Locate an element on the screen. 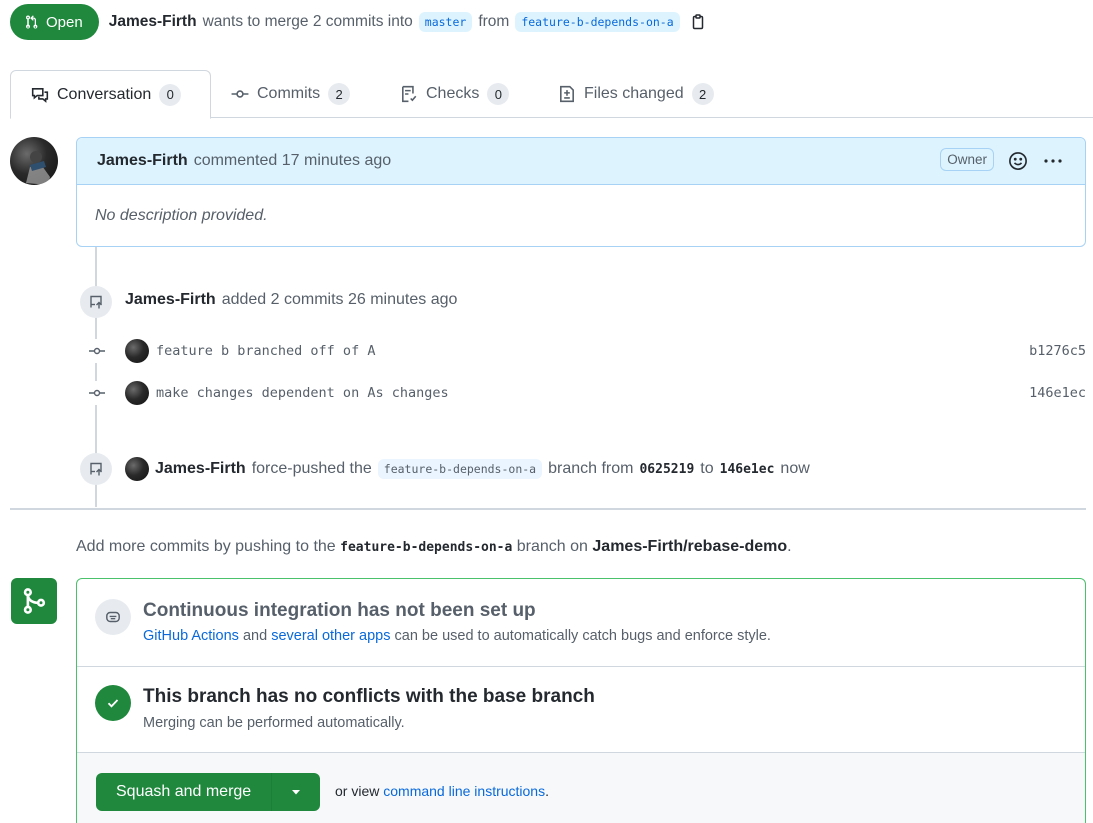 This screenshot has height=823, width=1093. copilot-robot-icon is located at coordinates (113, 617).